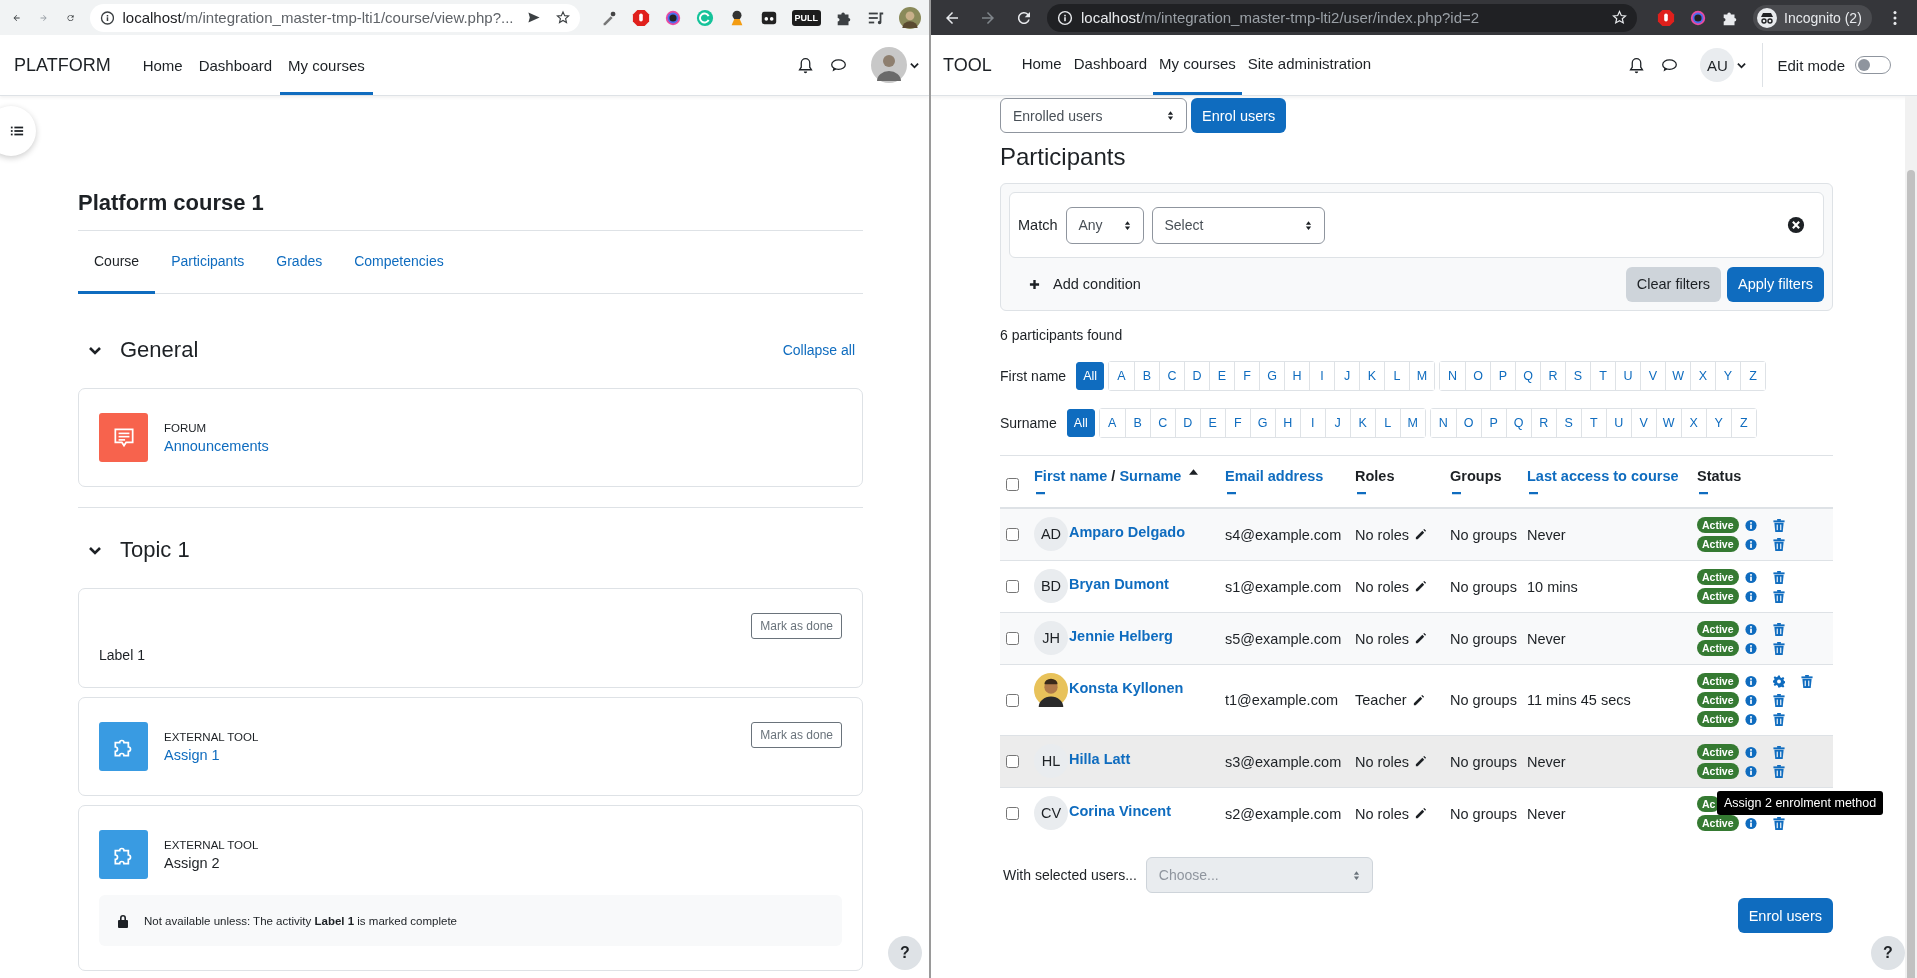 This screenshot has width=1917, height=978. What do you see at coordinates (1150, 476) in the screenshot?
I see `sort-link: Surname` at bounding box center [1150, 476].